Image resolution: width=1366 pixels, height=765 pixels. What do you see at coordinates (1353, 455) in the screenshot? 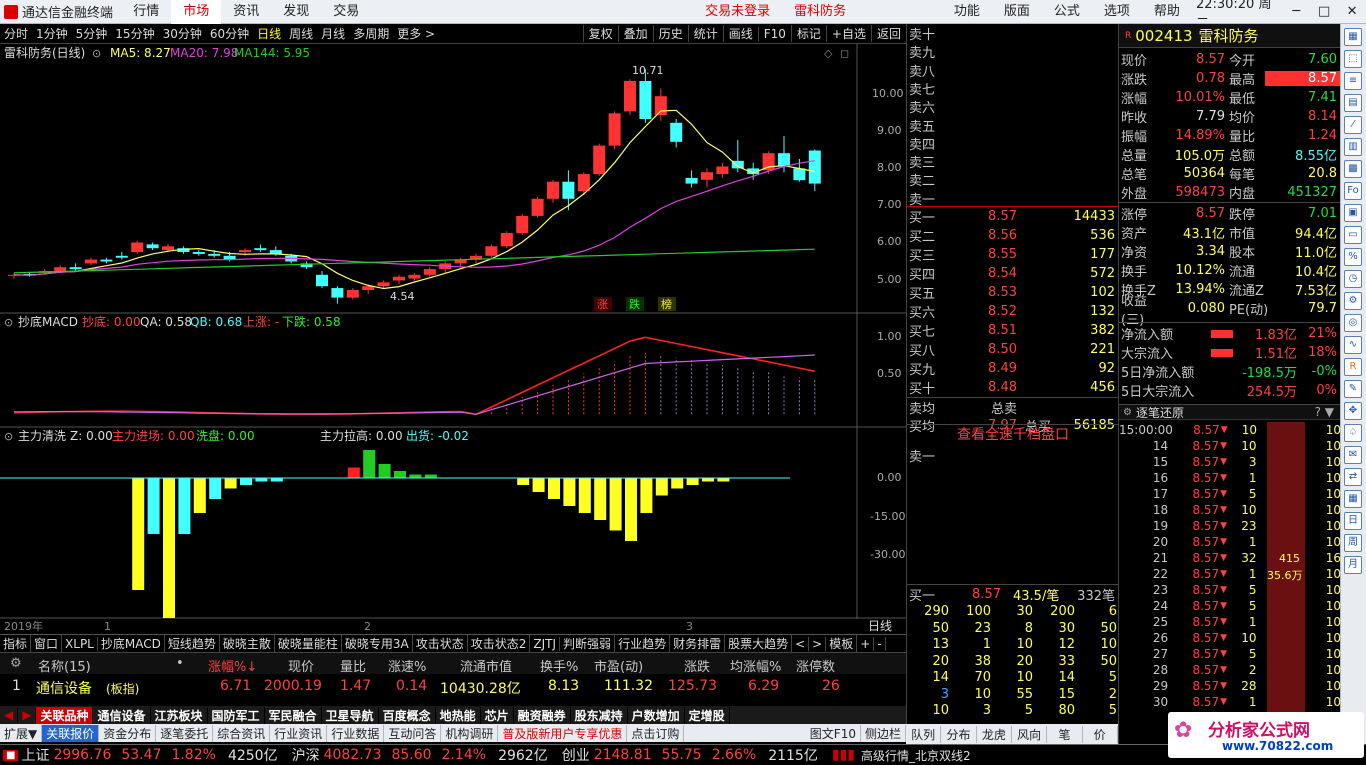
I see `tool-icon-20: ✉` at bounding box center [1353, 455].